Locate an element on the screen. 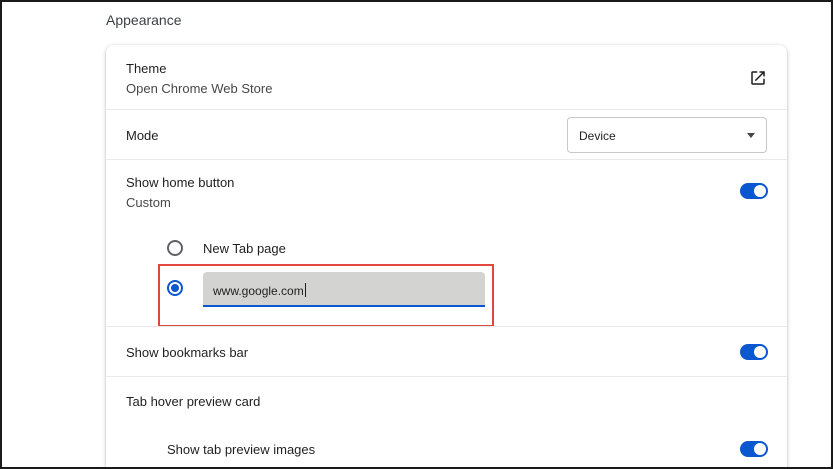  tab-preview-images-toggle is located at coordinates (754, 449).